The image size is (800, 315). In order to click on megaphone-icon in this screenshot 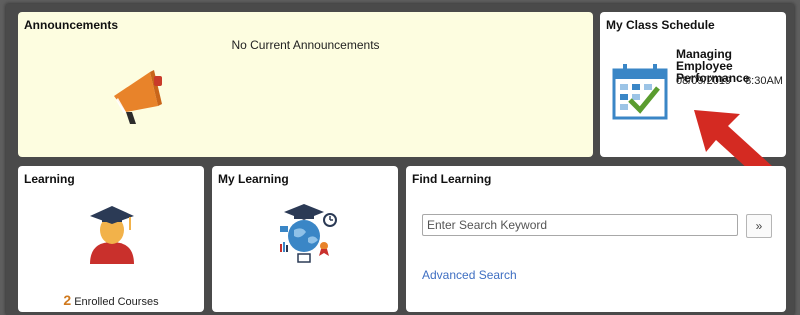, I will do `click(138, 97)`.